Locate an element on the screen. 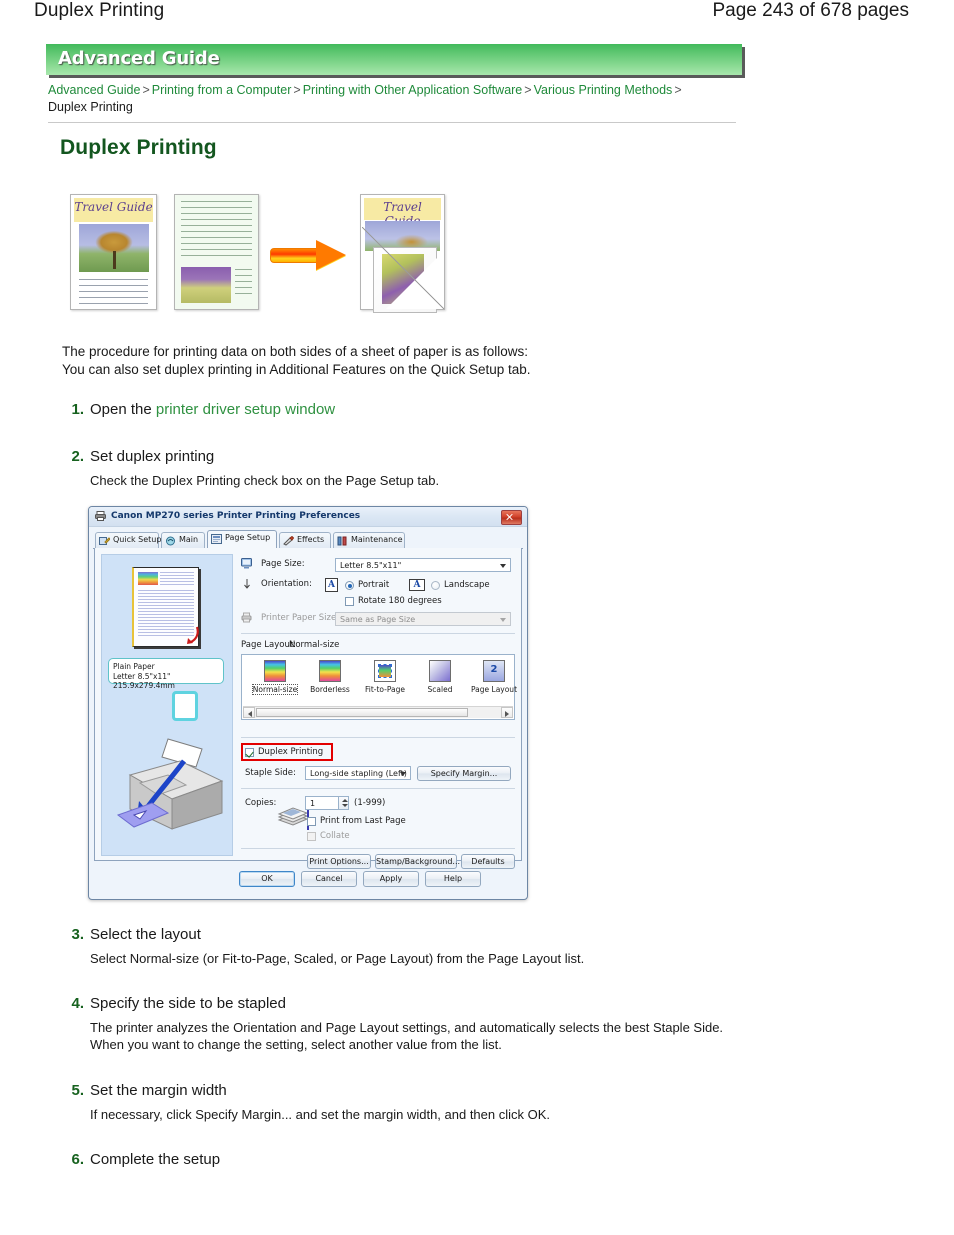 The height and width of the screenshot is (1235, 954). printer-paper-size-row: Printer Paper Size: Same as Page Size is located at coordinates (378, 619).